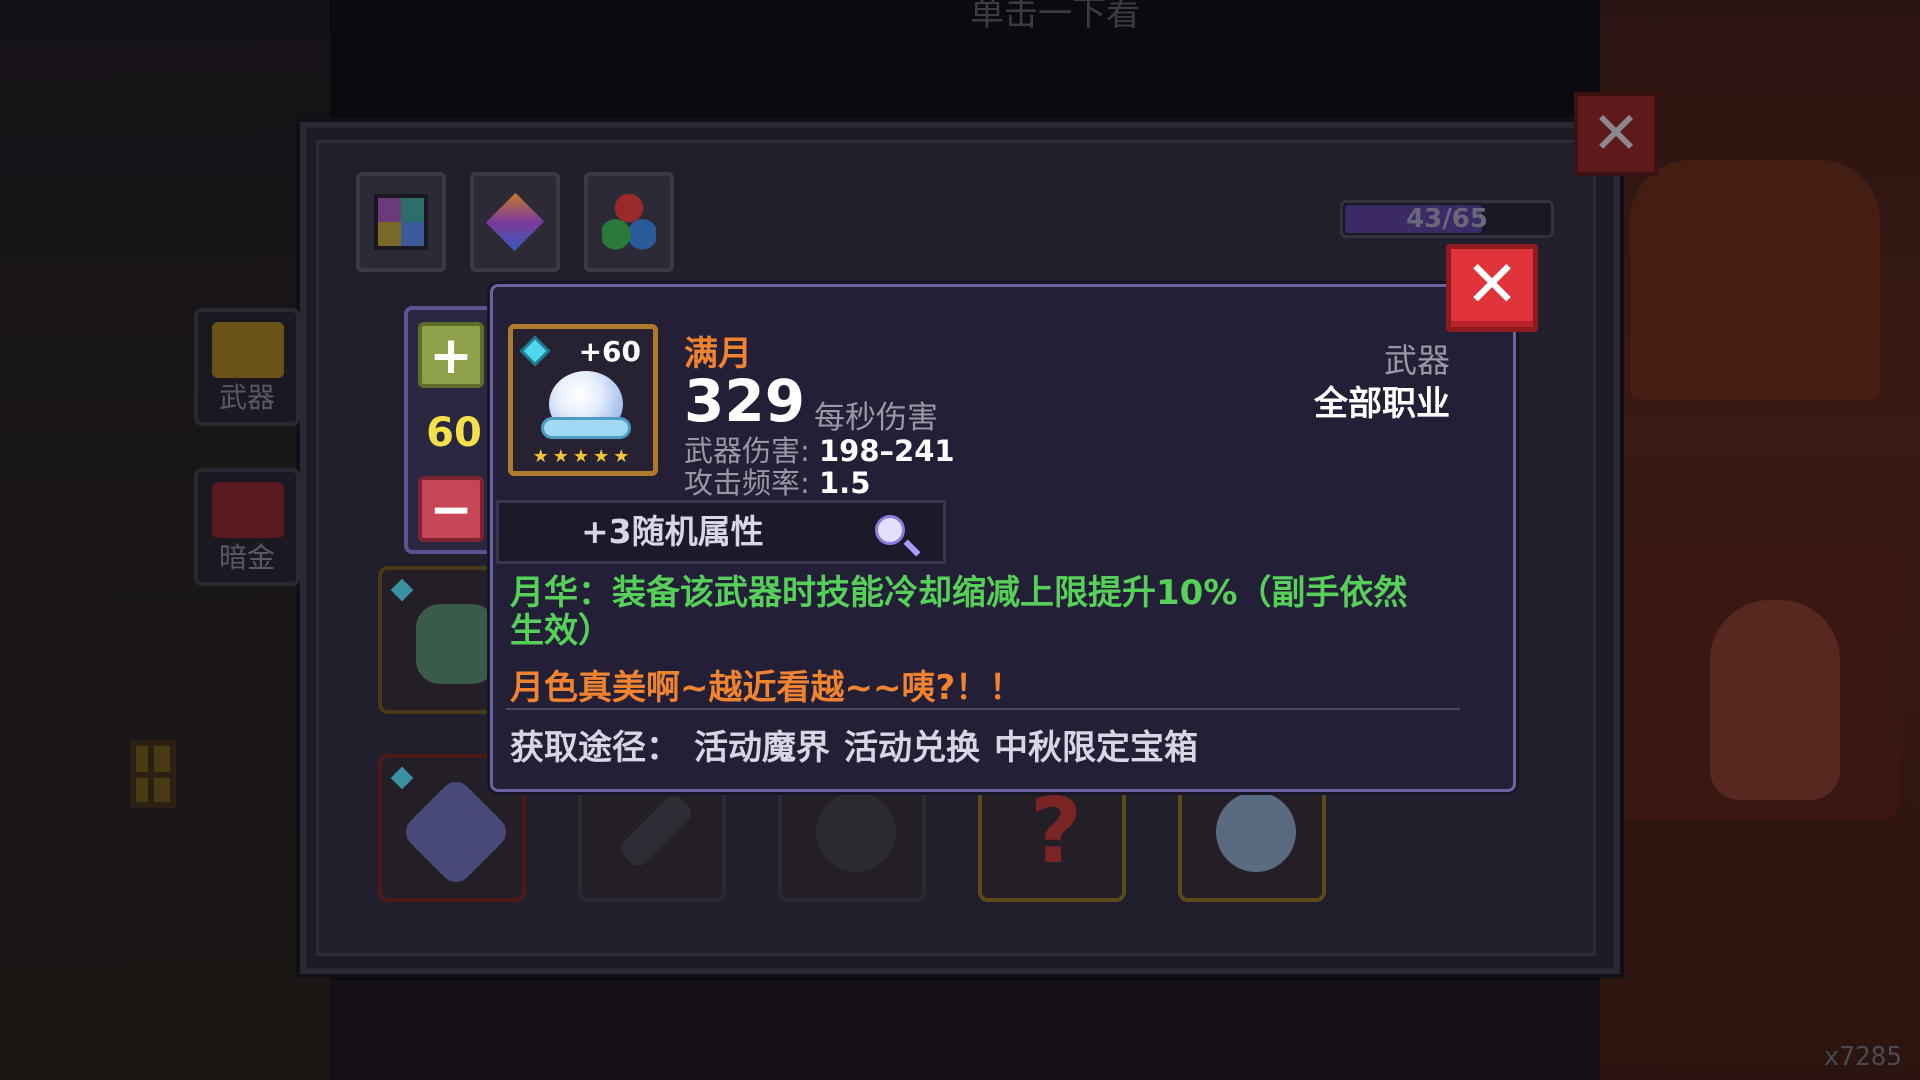 The width and height of the screenshot is (1920, 1080). What do you see at coordinates (672, 531) in the screenshot?
I see `random-attribute-text: +3随机属性` at bounding box center [672, 531].